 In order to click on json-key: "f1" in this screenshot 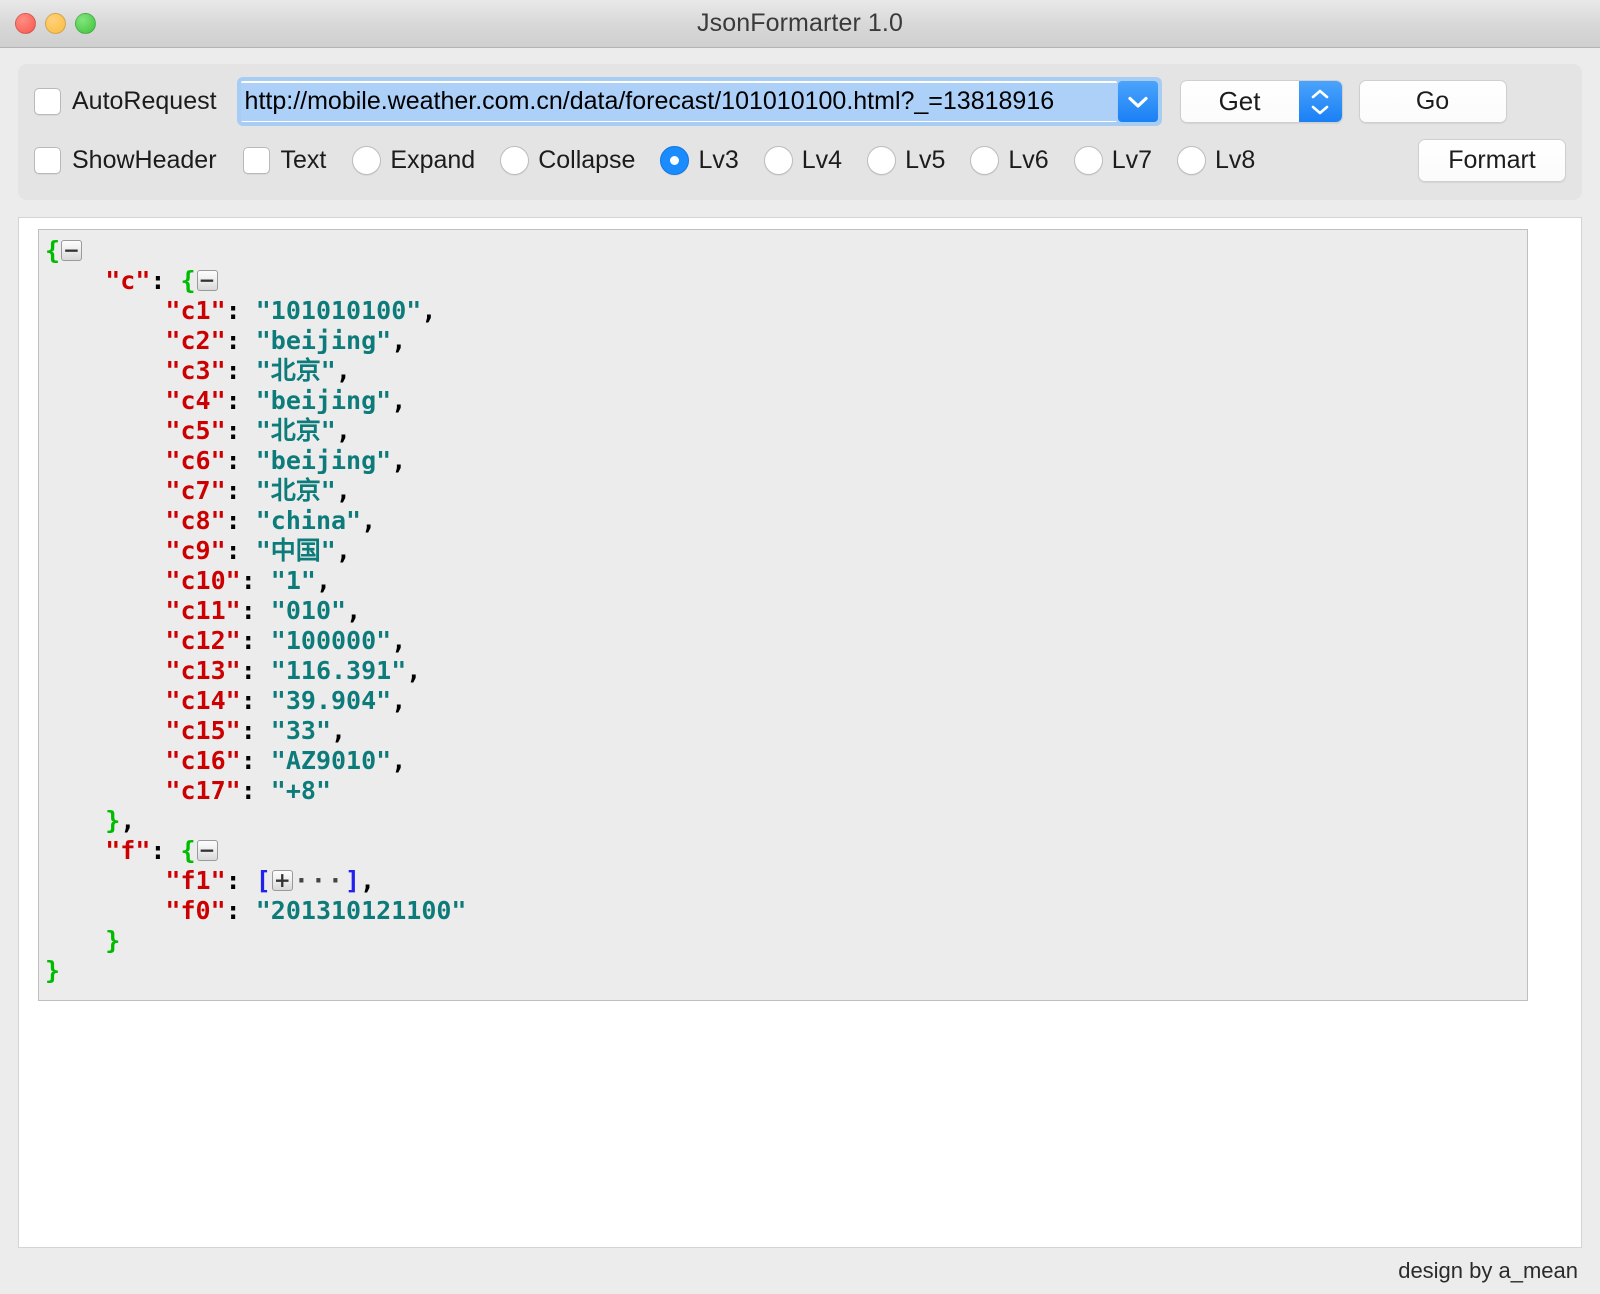, I will do `click(195, 880)`.